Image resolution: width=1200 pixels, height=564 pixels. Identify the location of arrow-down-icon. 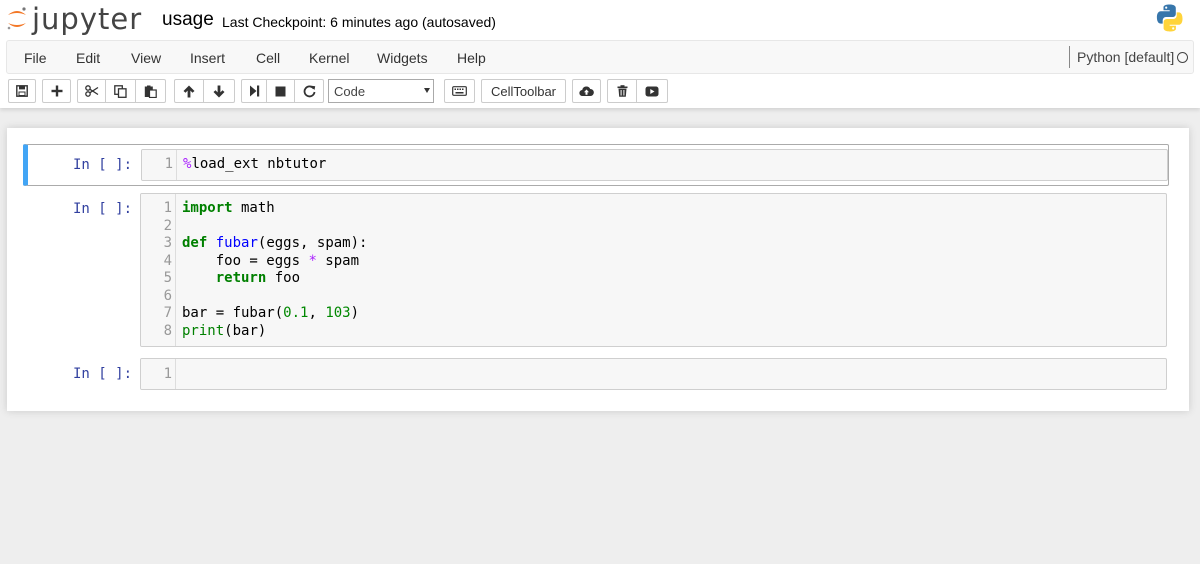
(219, 91).